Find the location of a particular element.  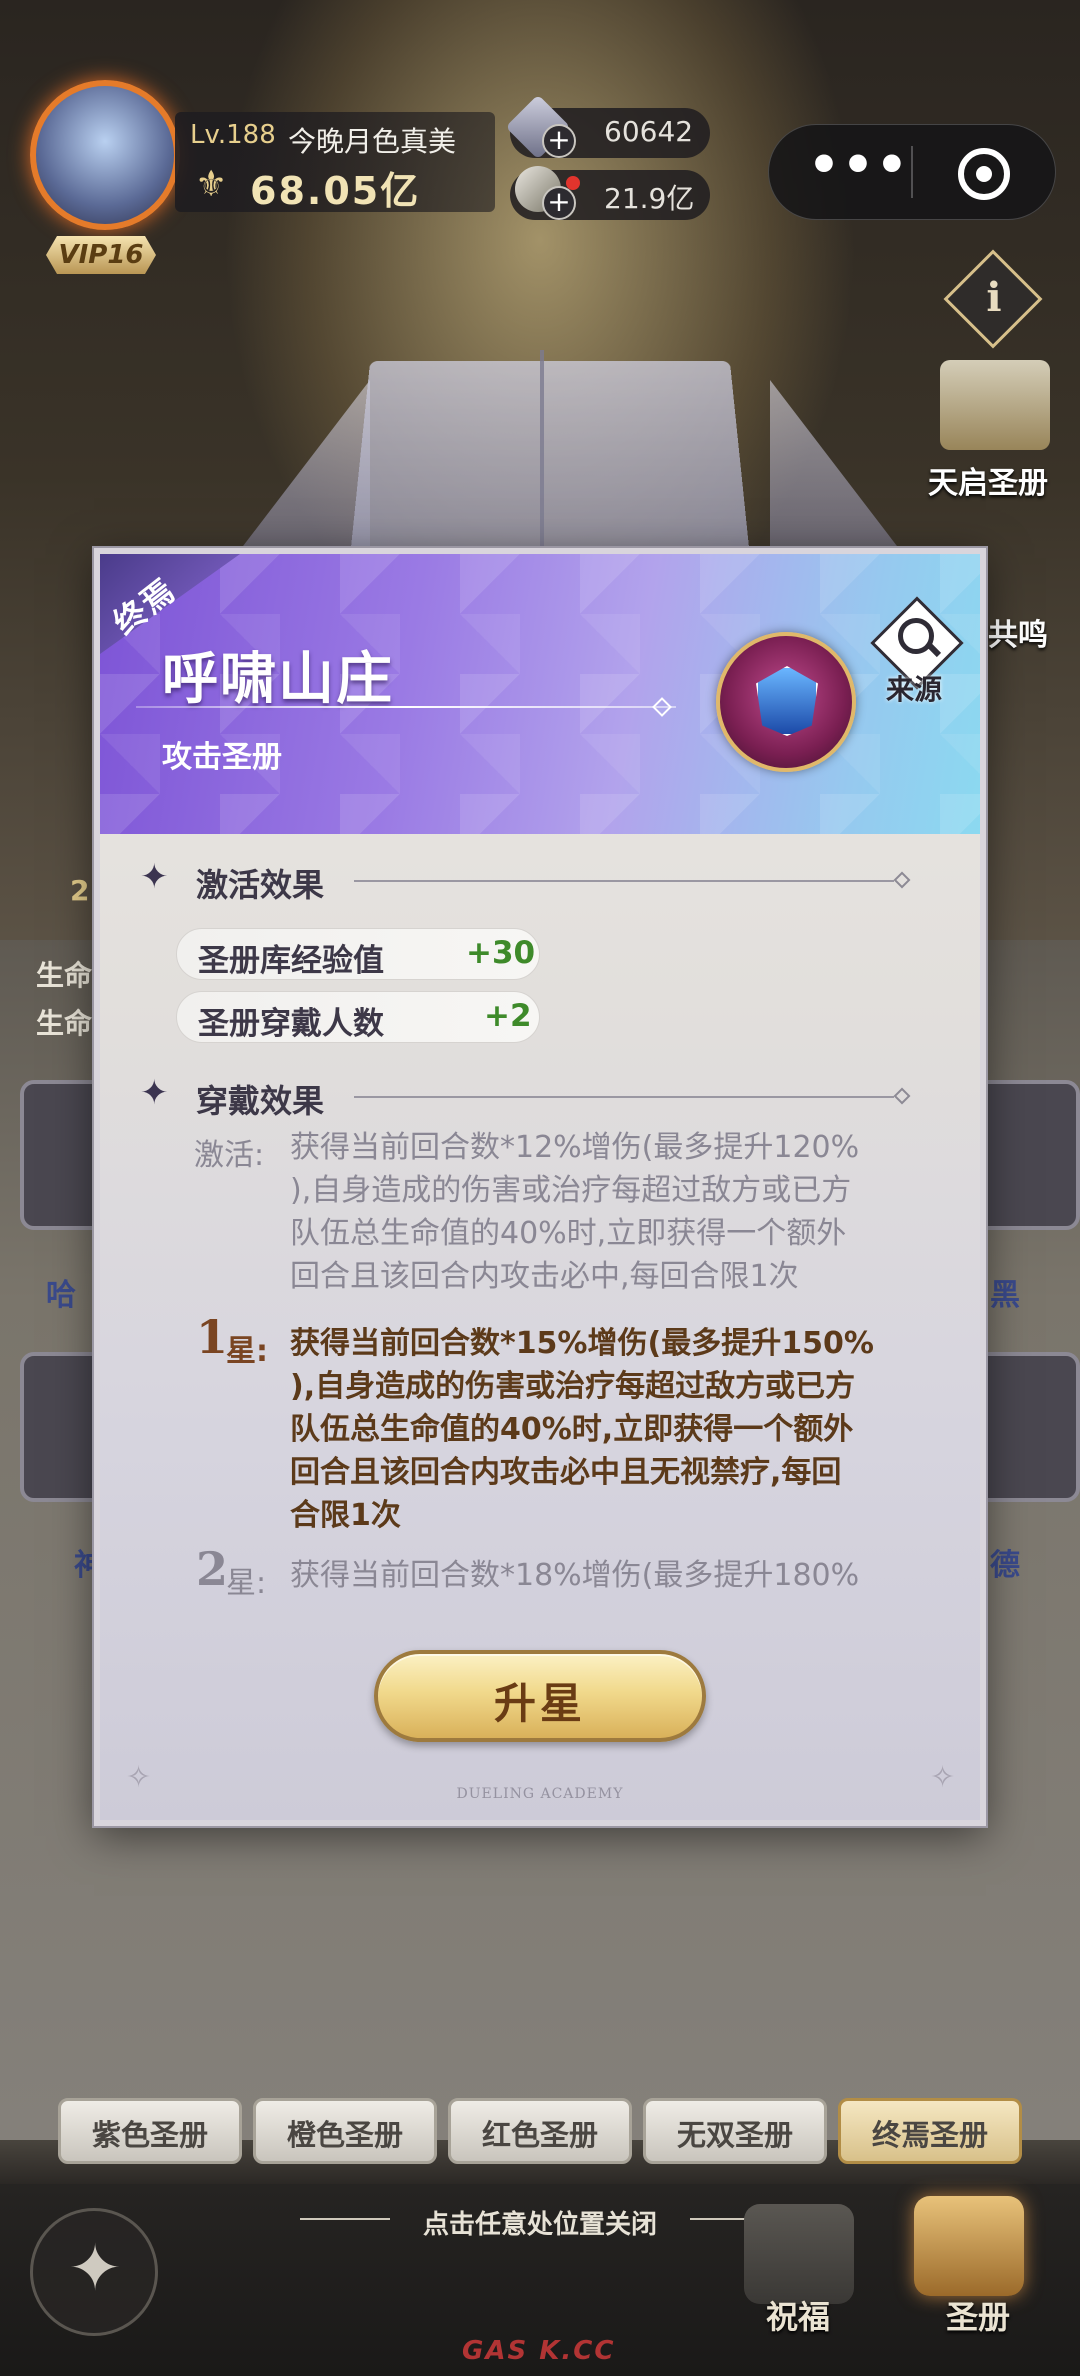

apocalypse-book-icon is located at coordinates (995, 405).